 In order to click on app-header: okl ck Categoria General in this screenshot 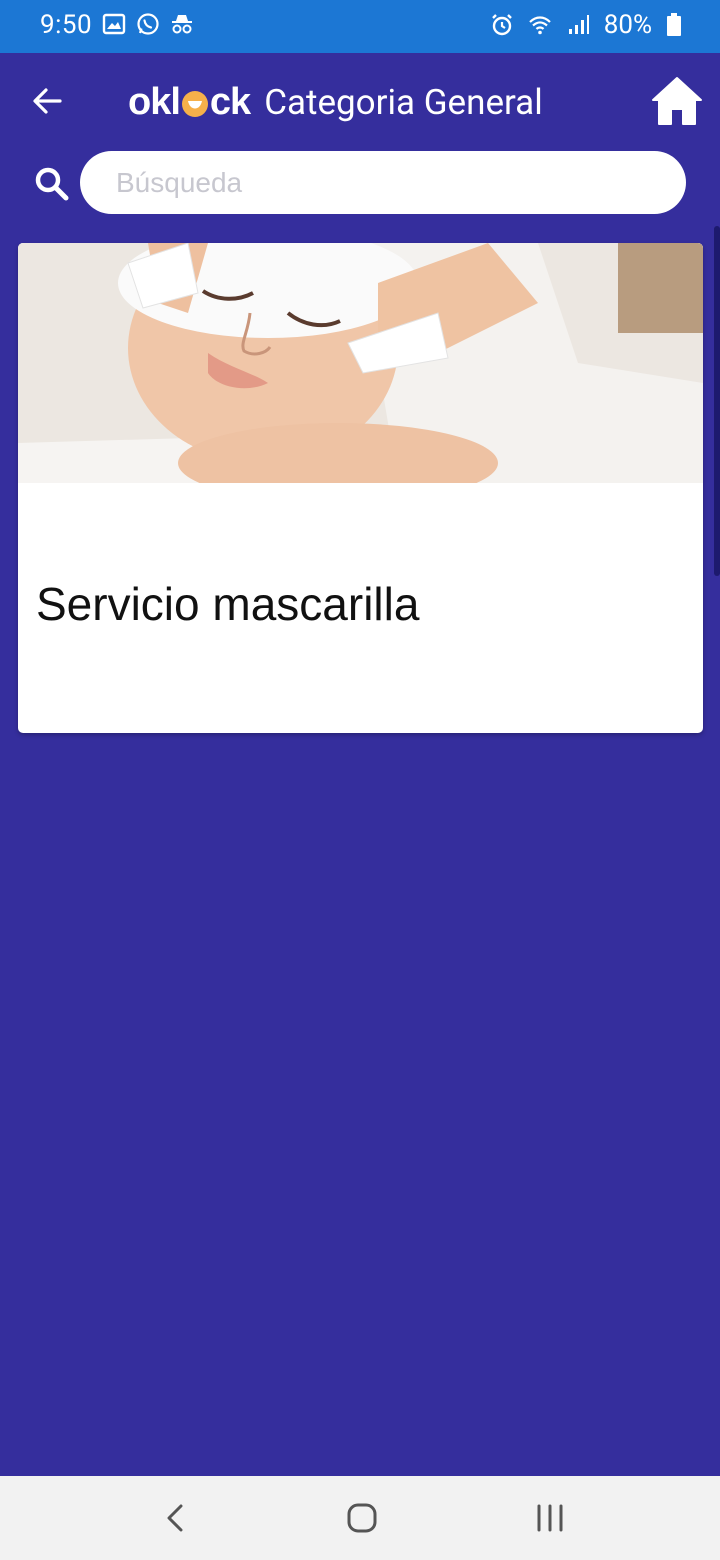, I will do `click(360, 101)`.